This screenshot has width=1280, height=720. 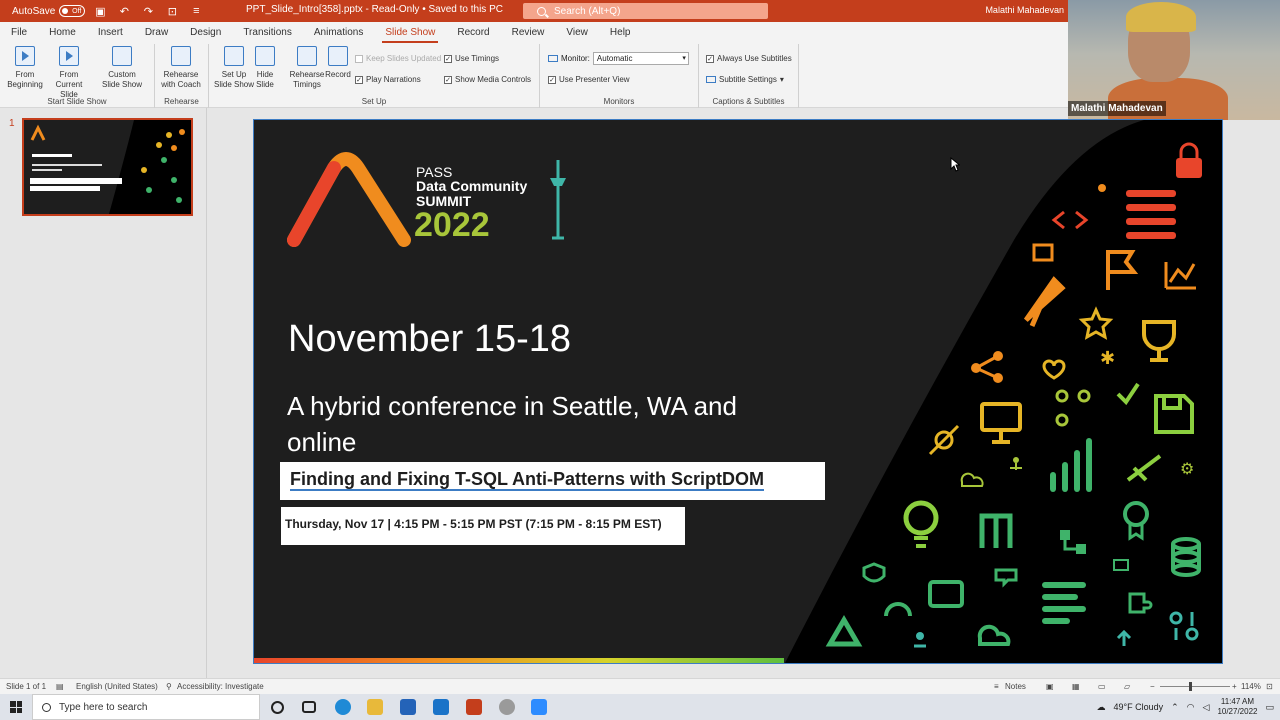 I want to click on zoom-in-icon: +, so click(x=1234, y=686).